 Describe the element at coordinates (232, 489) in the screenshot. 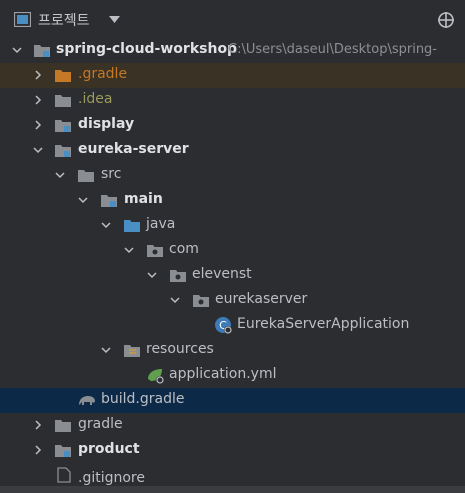

I see `bottom-panel-edge` at that location.